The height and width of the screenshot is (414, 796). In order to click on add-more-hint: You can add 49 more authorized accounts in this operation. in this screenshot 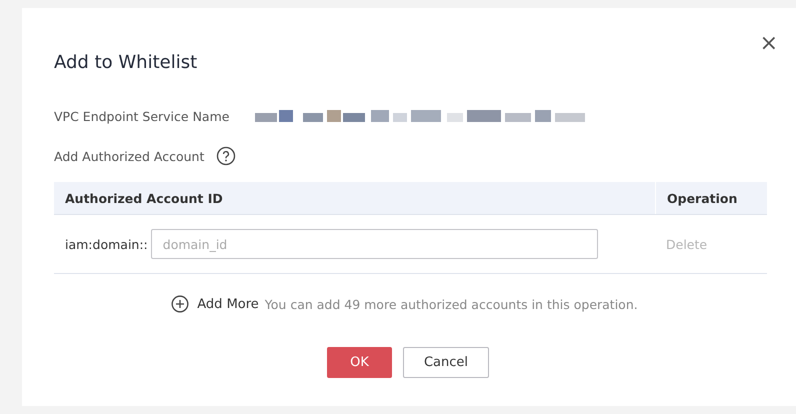, I will do `click(451, 304)`.